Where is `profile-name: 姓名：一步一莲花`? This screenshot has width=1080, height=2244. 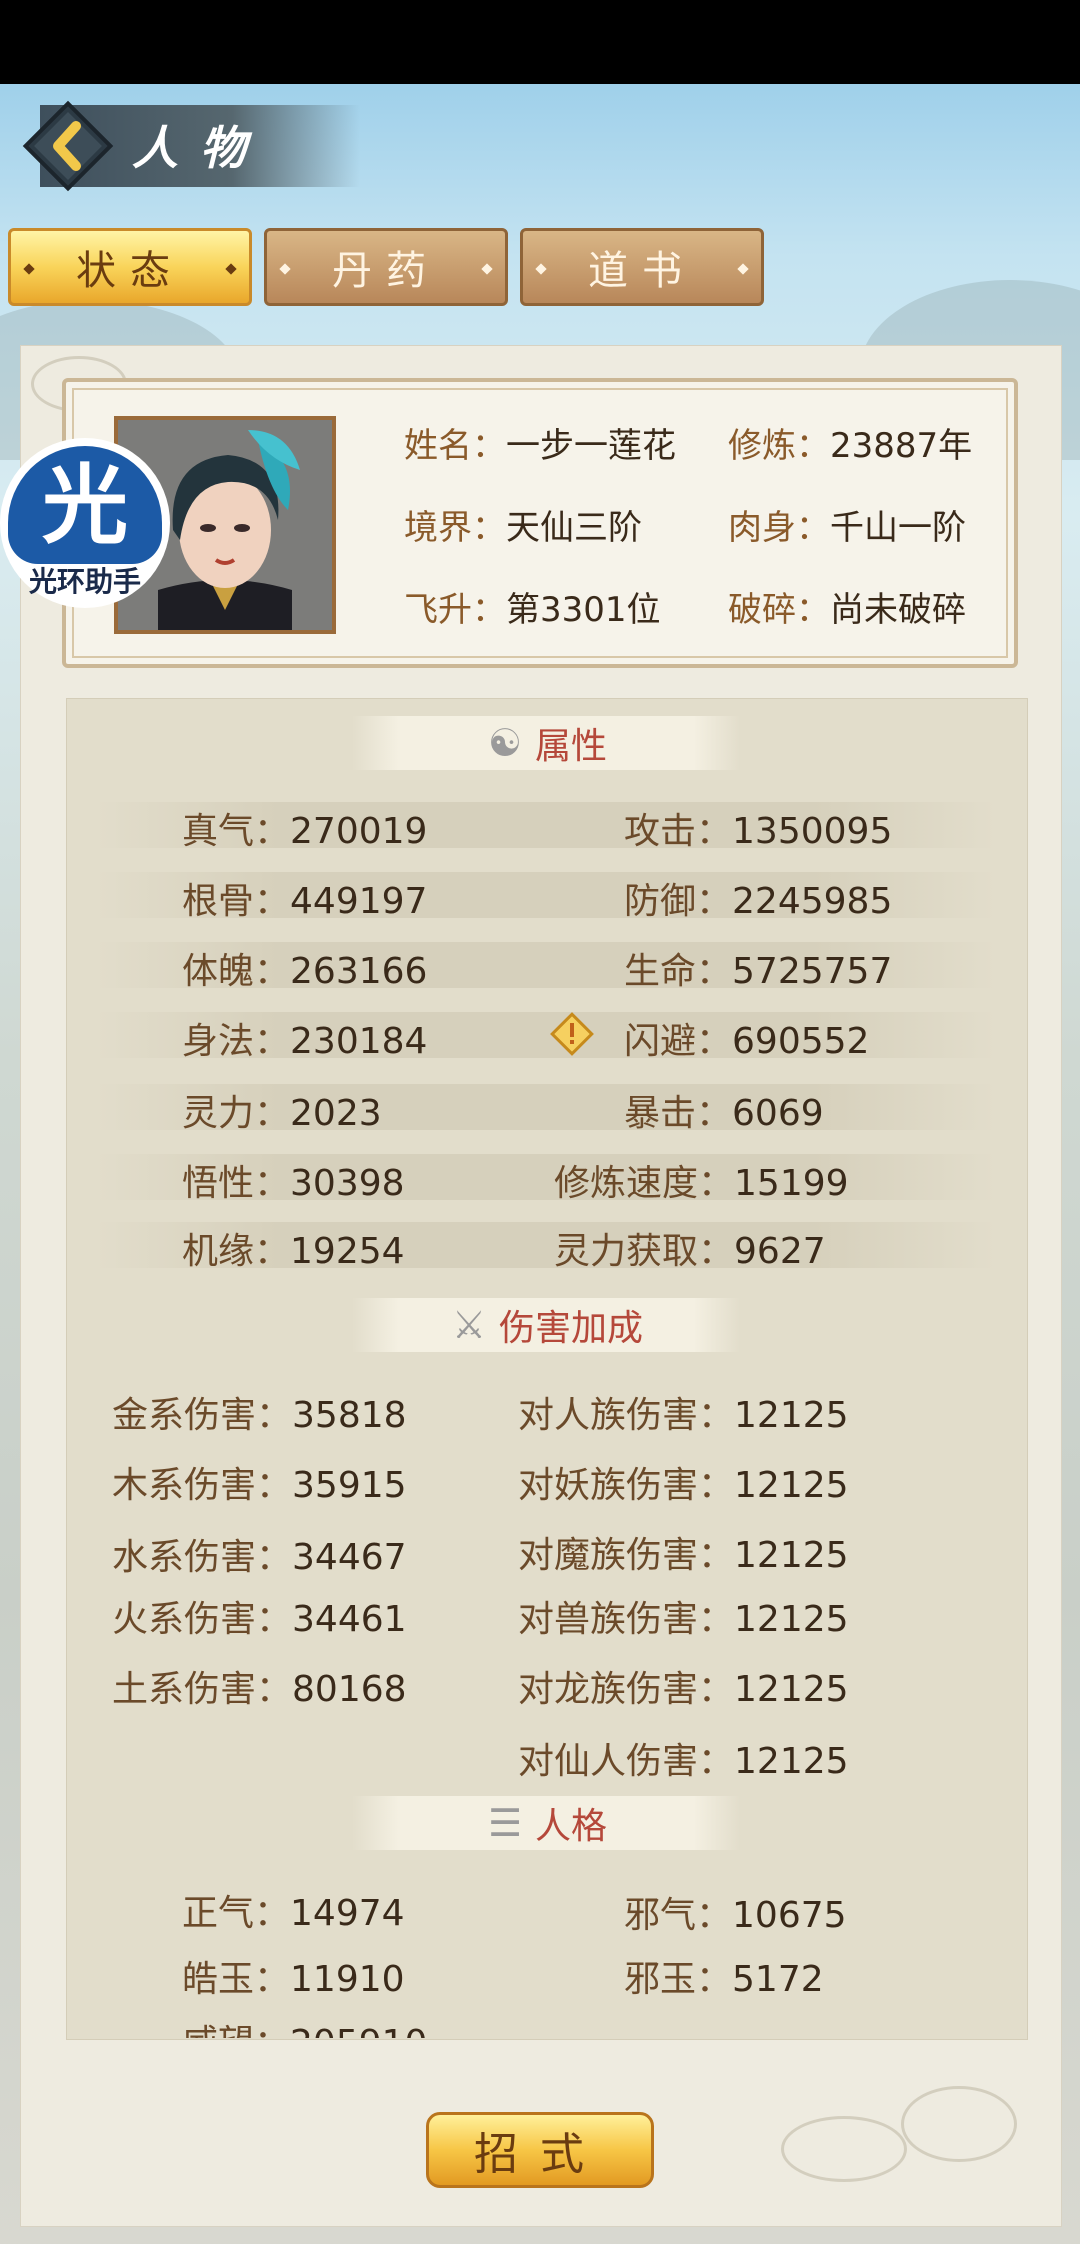
profile-name: 姓名：一步一莲花 is located at coordinates (540, 446).